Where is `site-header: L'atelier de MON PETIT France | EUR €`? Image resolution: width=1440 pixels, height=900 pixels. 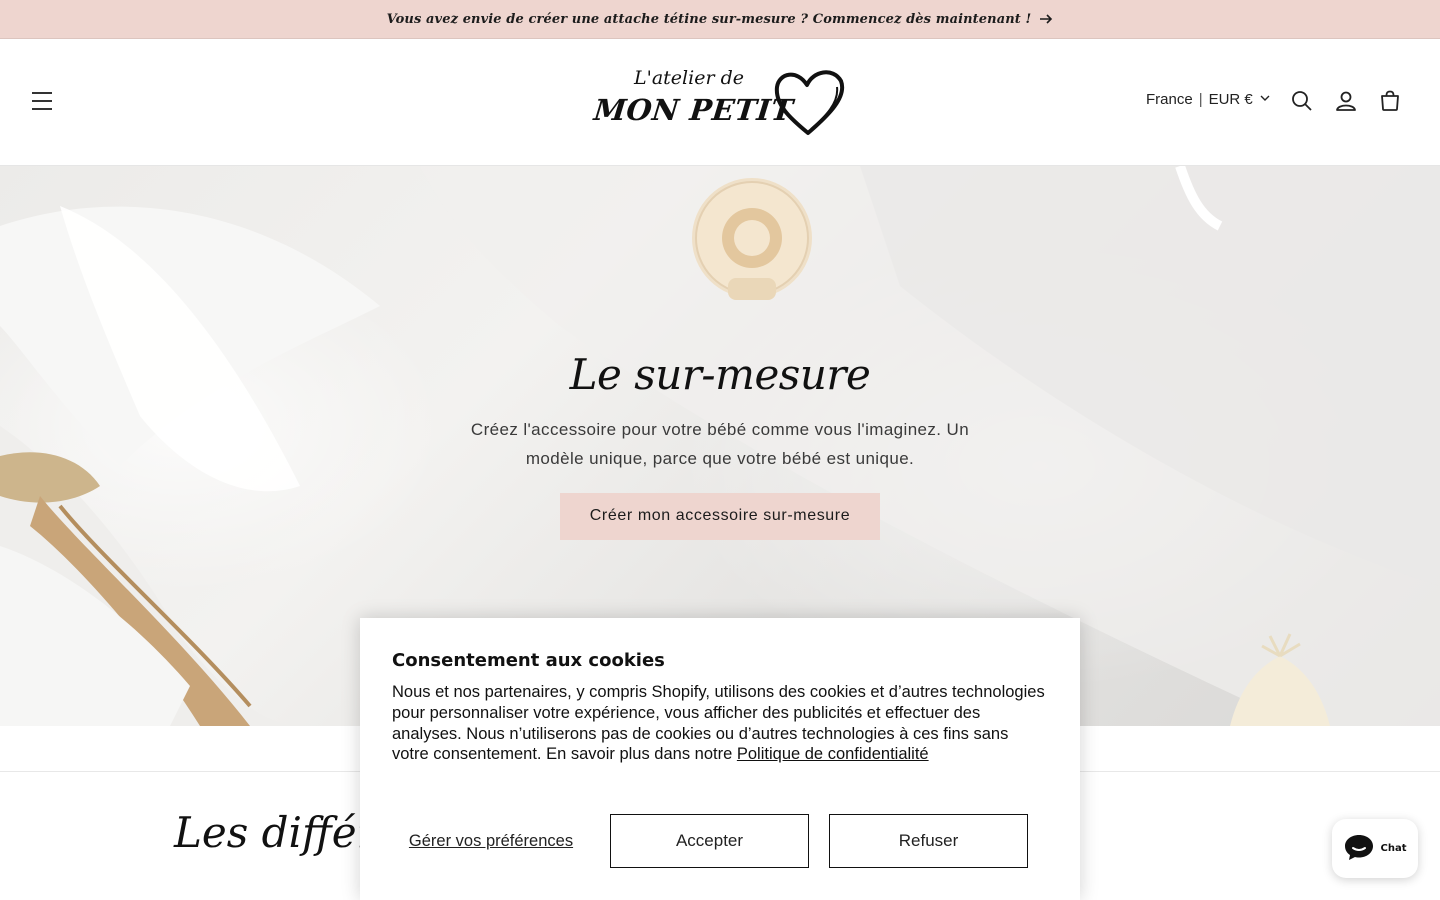 site-header: L'atelier de MON PETIT France | EUR € is located at coordinates (720, 102).